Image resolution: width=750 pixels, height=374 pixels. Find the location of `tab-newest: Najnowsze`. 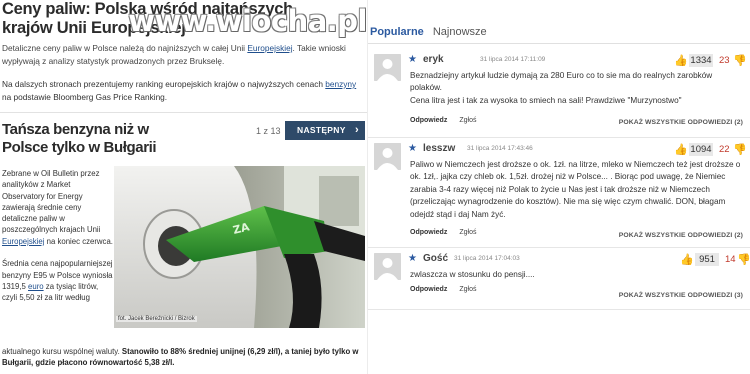

tab-newest: Najnowsze is located at coordinates (460, 32).